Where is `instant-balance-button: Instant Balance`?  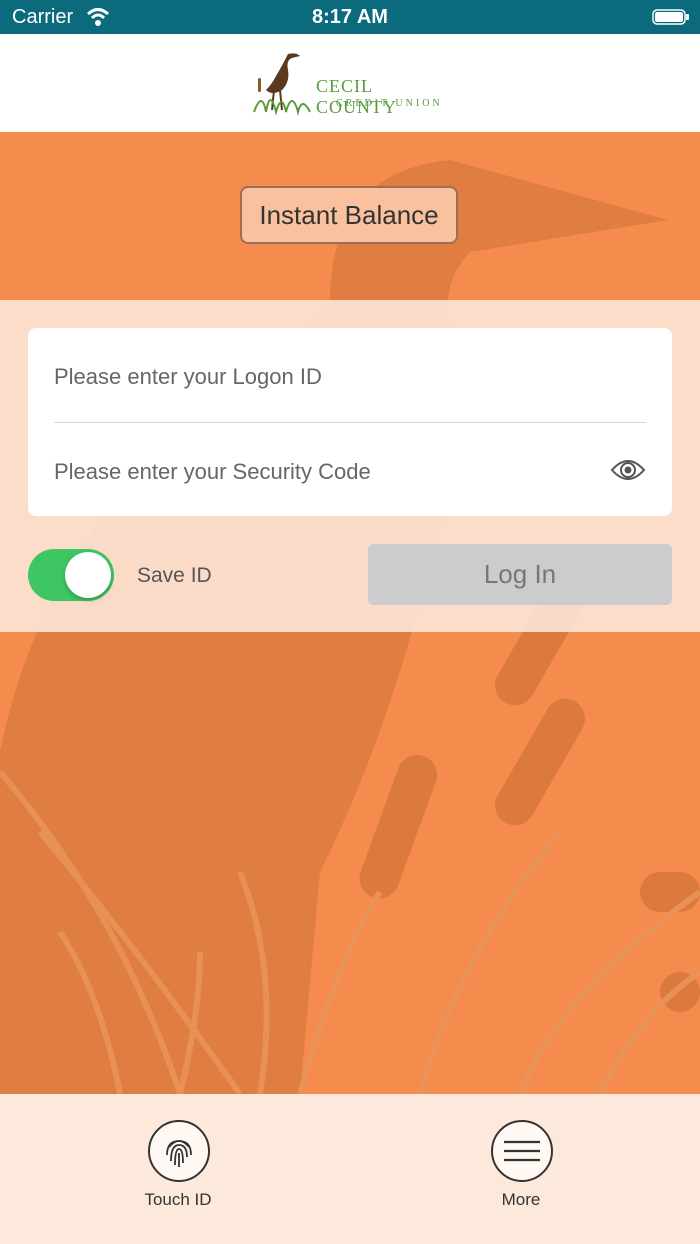
instant-balance-button: Instant Balance is located at coordinates (349, 215).